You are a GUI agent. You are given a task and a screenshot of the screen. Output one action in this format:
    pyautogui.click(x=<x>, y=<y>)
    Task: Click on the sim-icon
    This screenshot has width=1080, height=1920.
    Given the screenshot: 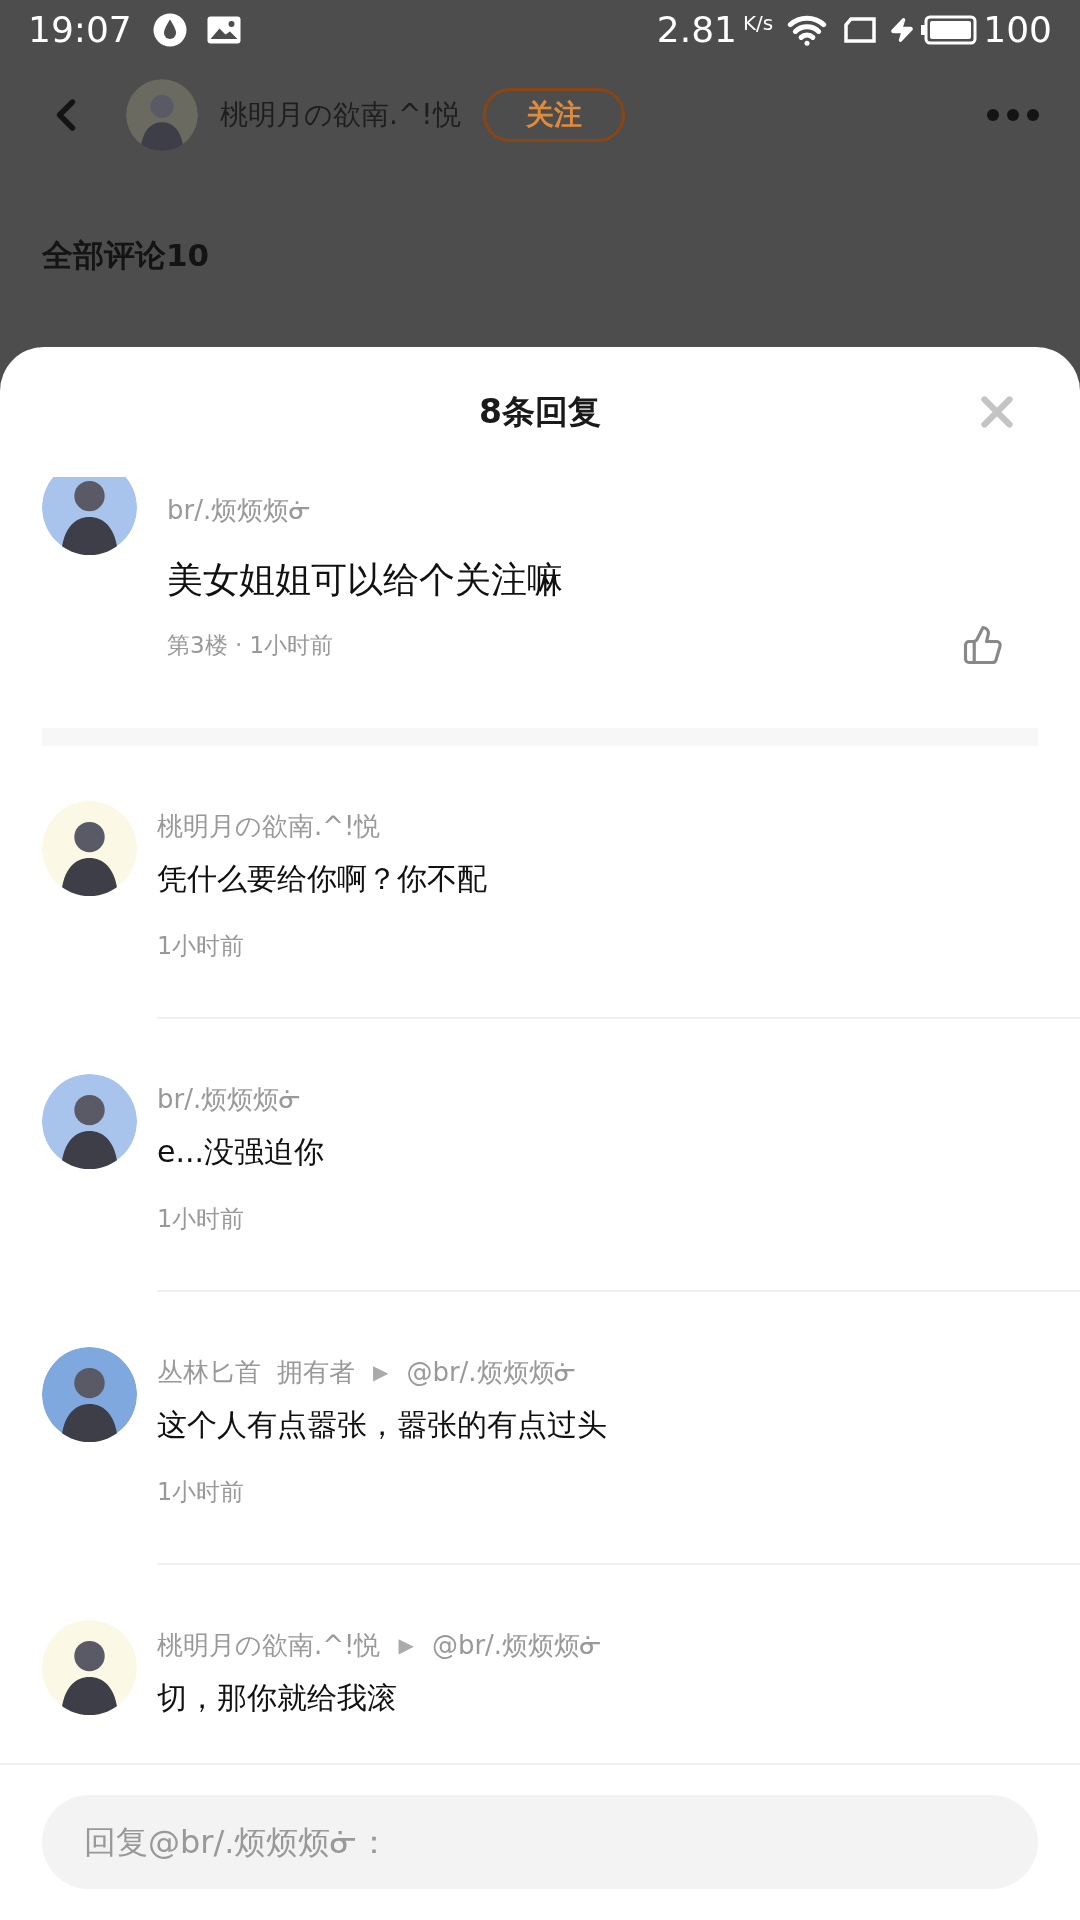 What is the action you would take?
    pyautogui.click(x=860, y=30)
    